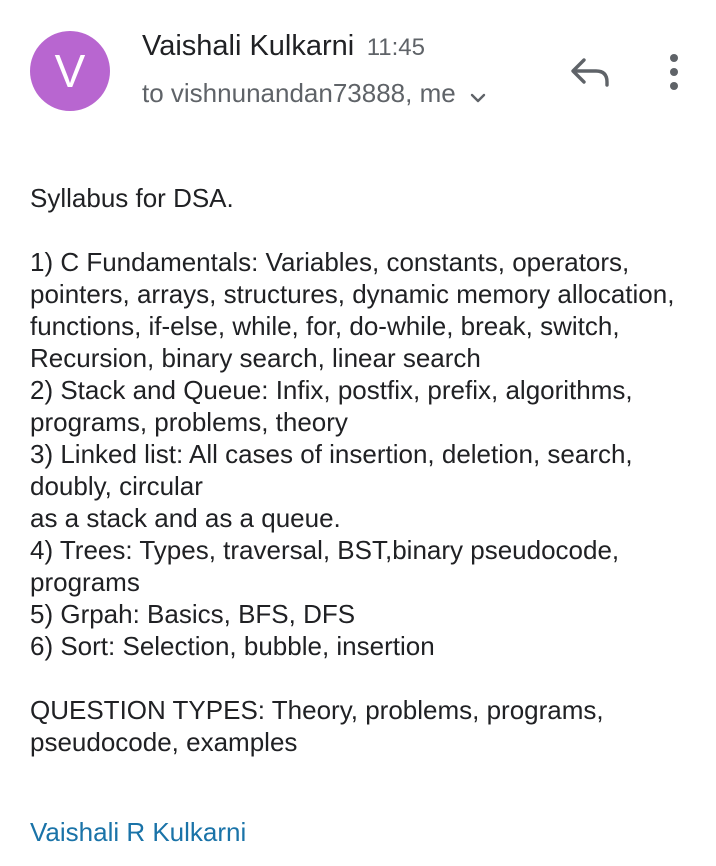  What do you see at coordinates (299, 93) in the screenshot?
I see `recipients-text: to vishnunandan73888, me` at bounding box center [299, 93].